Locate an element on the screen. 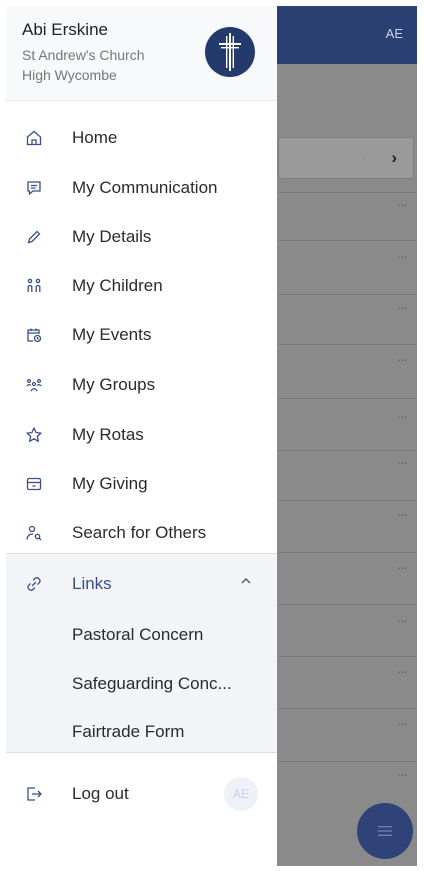 The image size is (424, 871). nav-item-label: My Giving is located at coordinates (110, 483).